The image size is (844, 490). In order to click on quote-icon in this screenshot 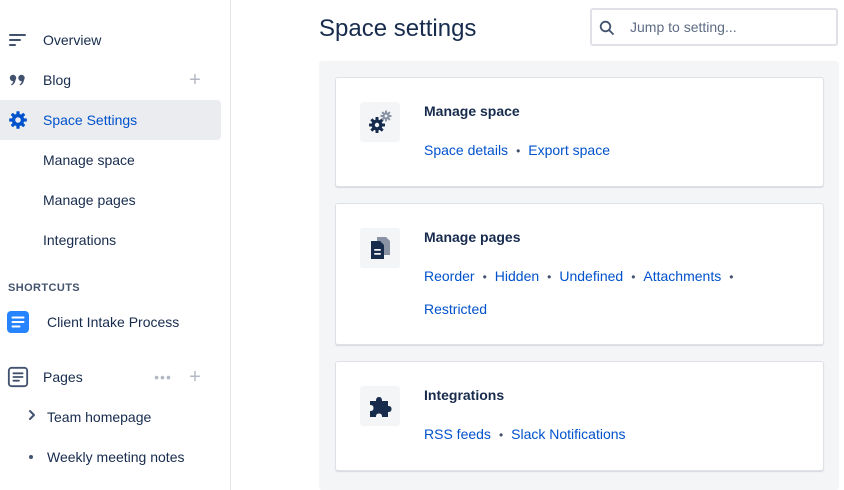, I will do `click(18, 80)`.